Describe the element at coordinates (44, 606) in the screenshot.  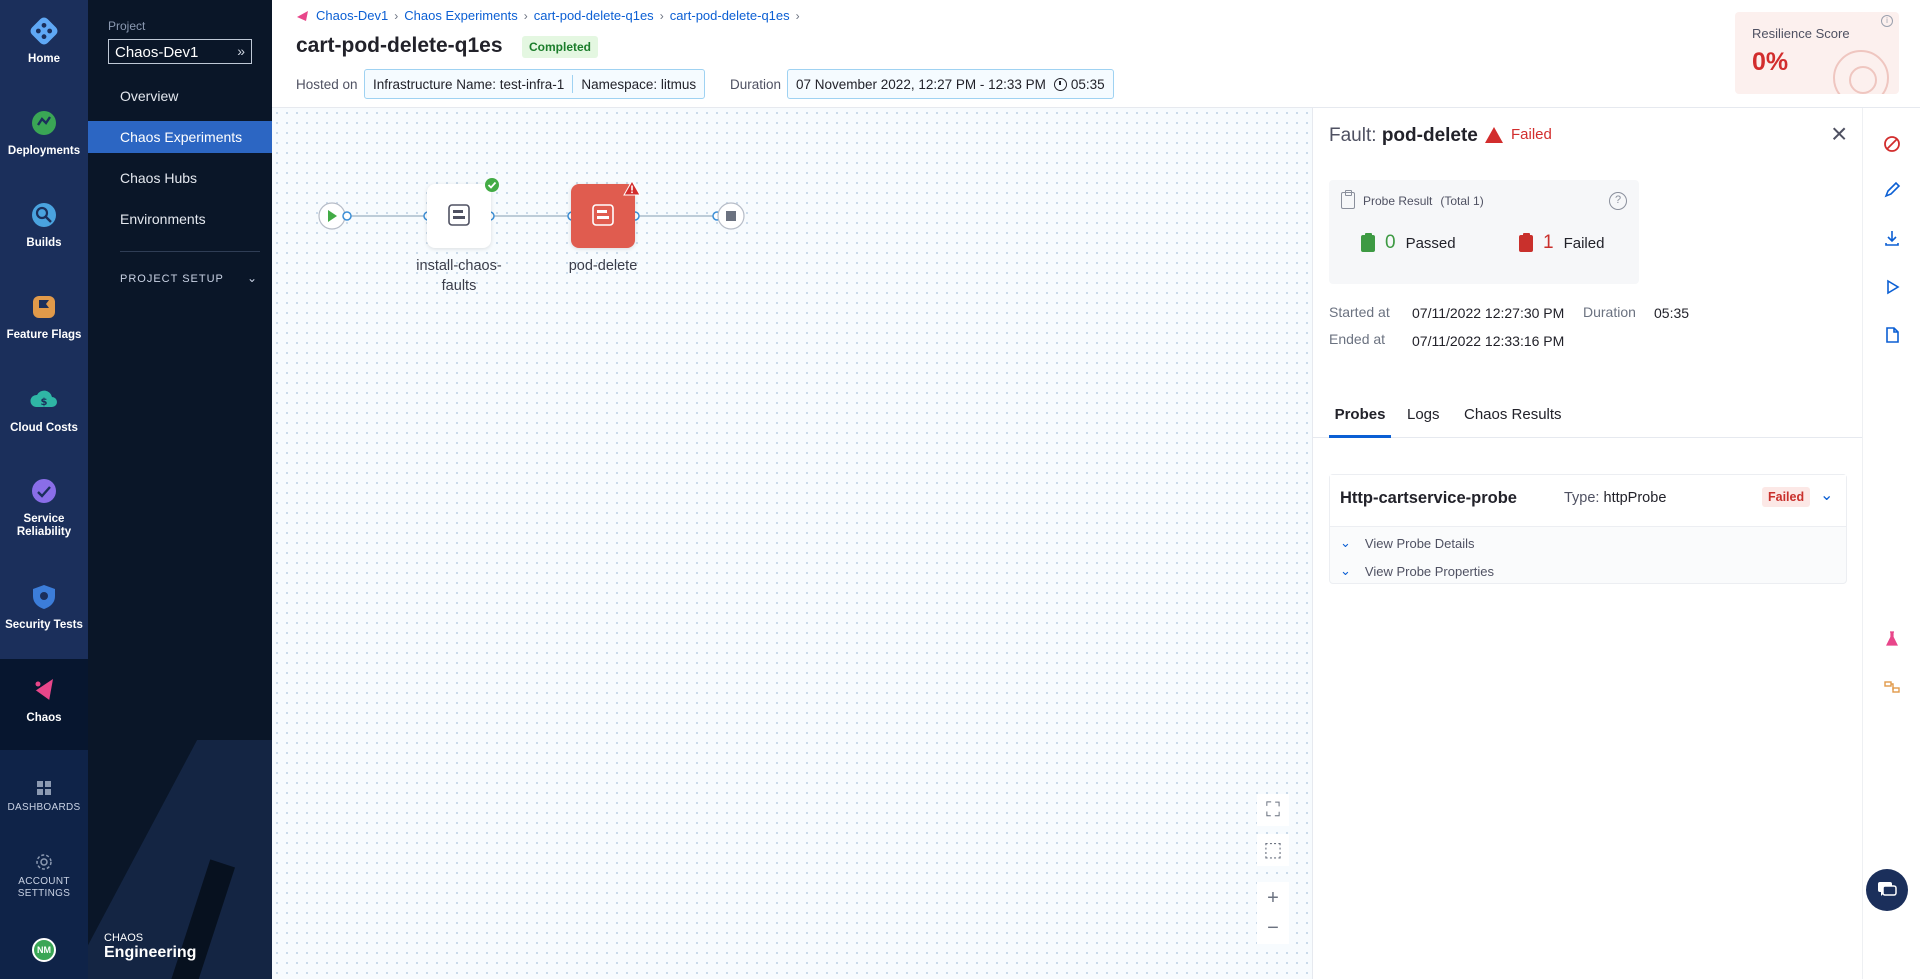
I see `rail-item-security-tests: Security Tests` at that location.